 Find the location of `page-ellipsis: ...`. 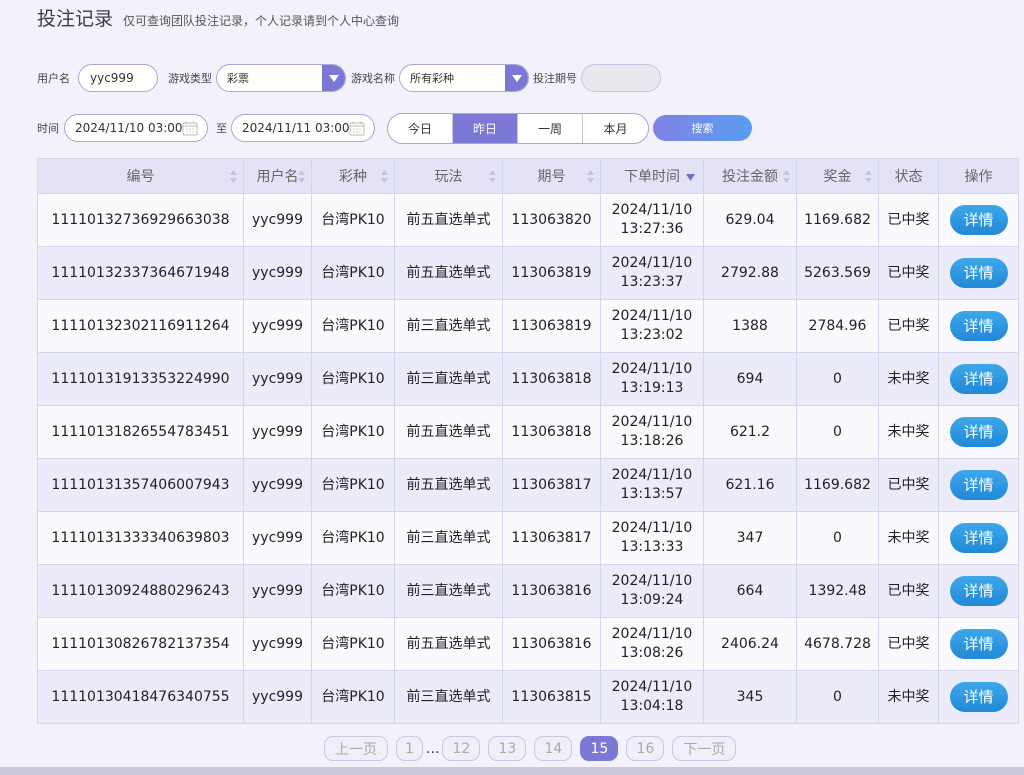

page-ellipsis: ... is located at coordinates (433, 748).